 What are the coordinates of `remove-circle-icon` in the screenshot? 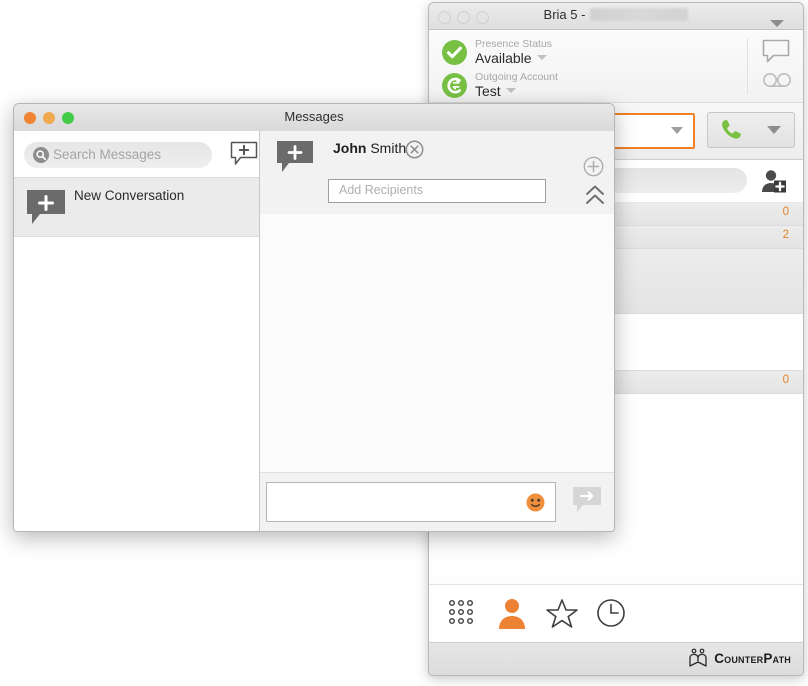 It's located at (414, 152).